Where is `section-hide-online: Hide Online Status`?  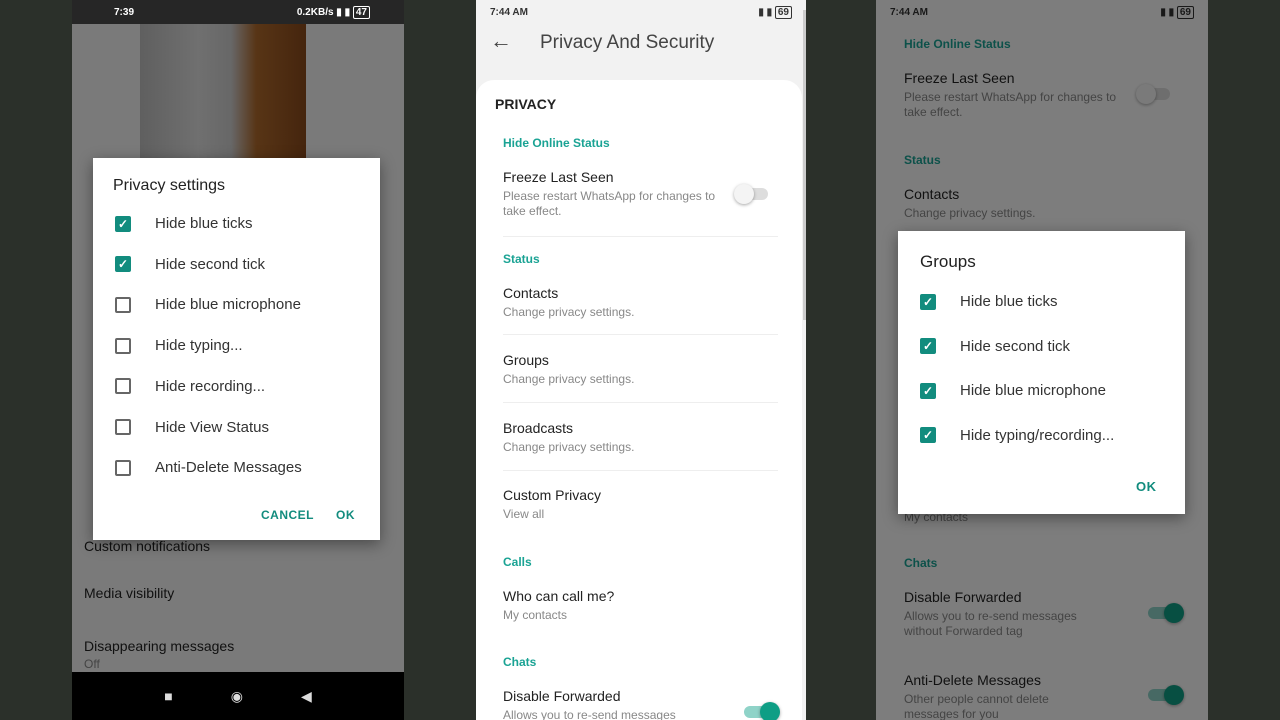 section-hide-online: Hide Online Status is located at coordinates (556, 143).